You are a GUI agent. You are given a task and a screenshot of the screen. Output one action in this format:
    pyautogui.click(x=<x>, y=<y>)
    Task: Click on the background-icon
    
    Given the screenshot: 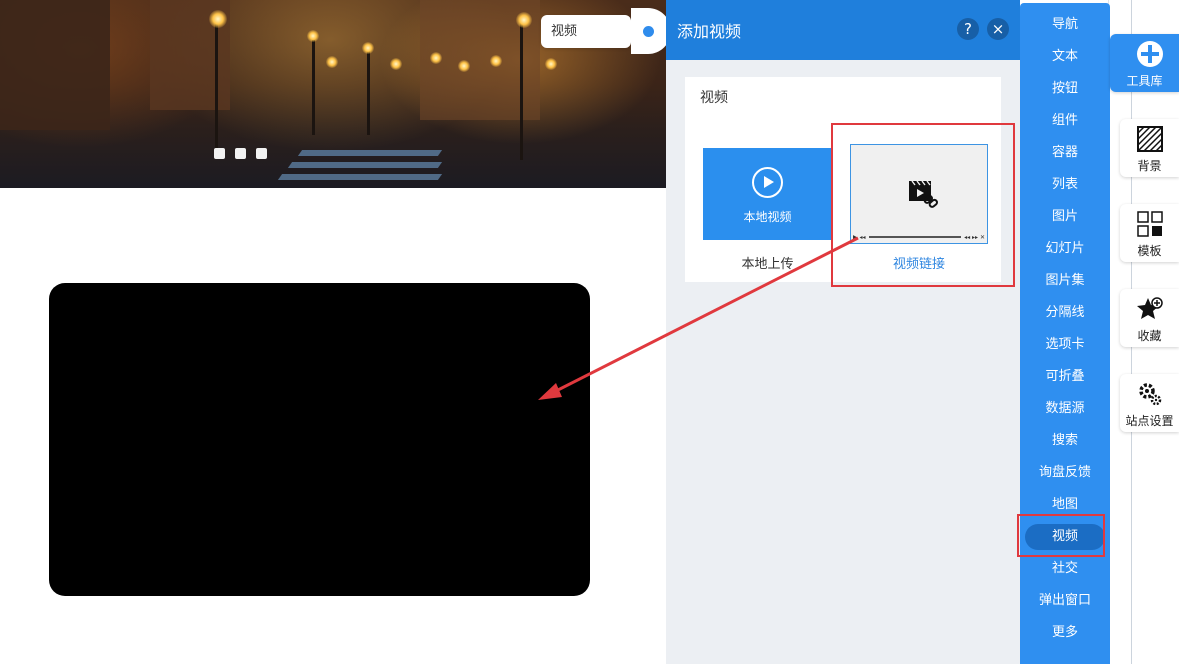 What is the action you would take?
    pyautogui.click(x=1150, y=139)
    